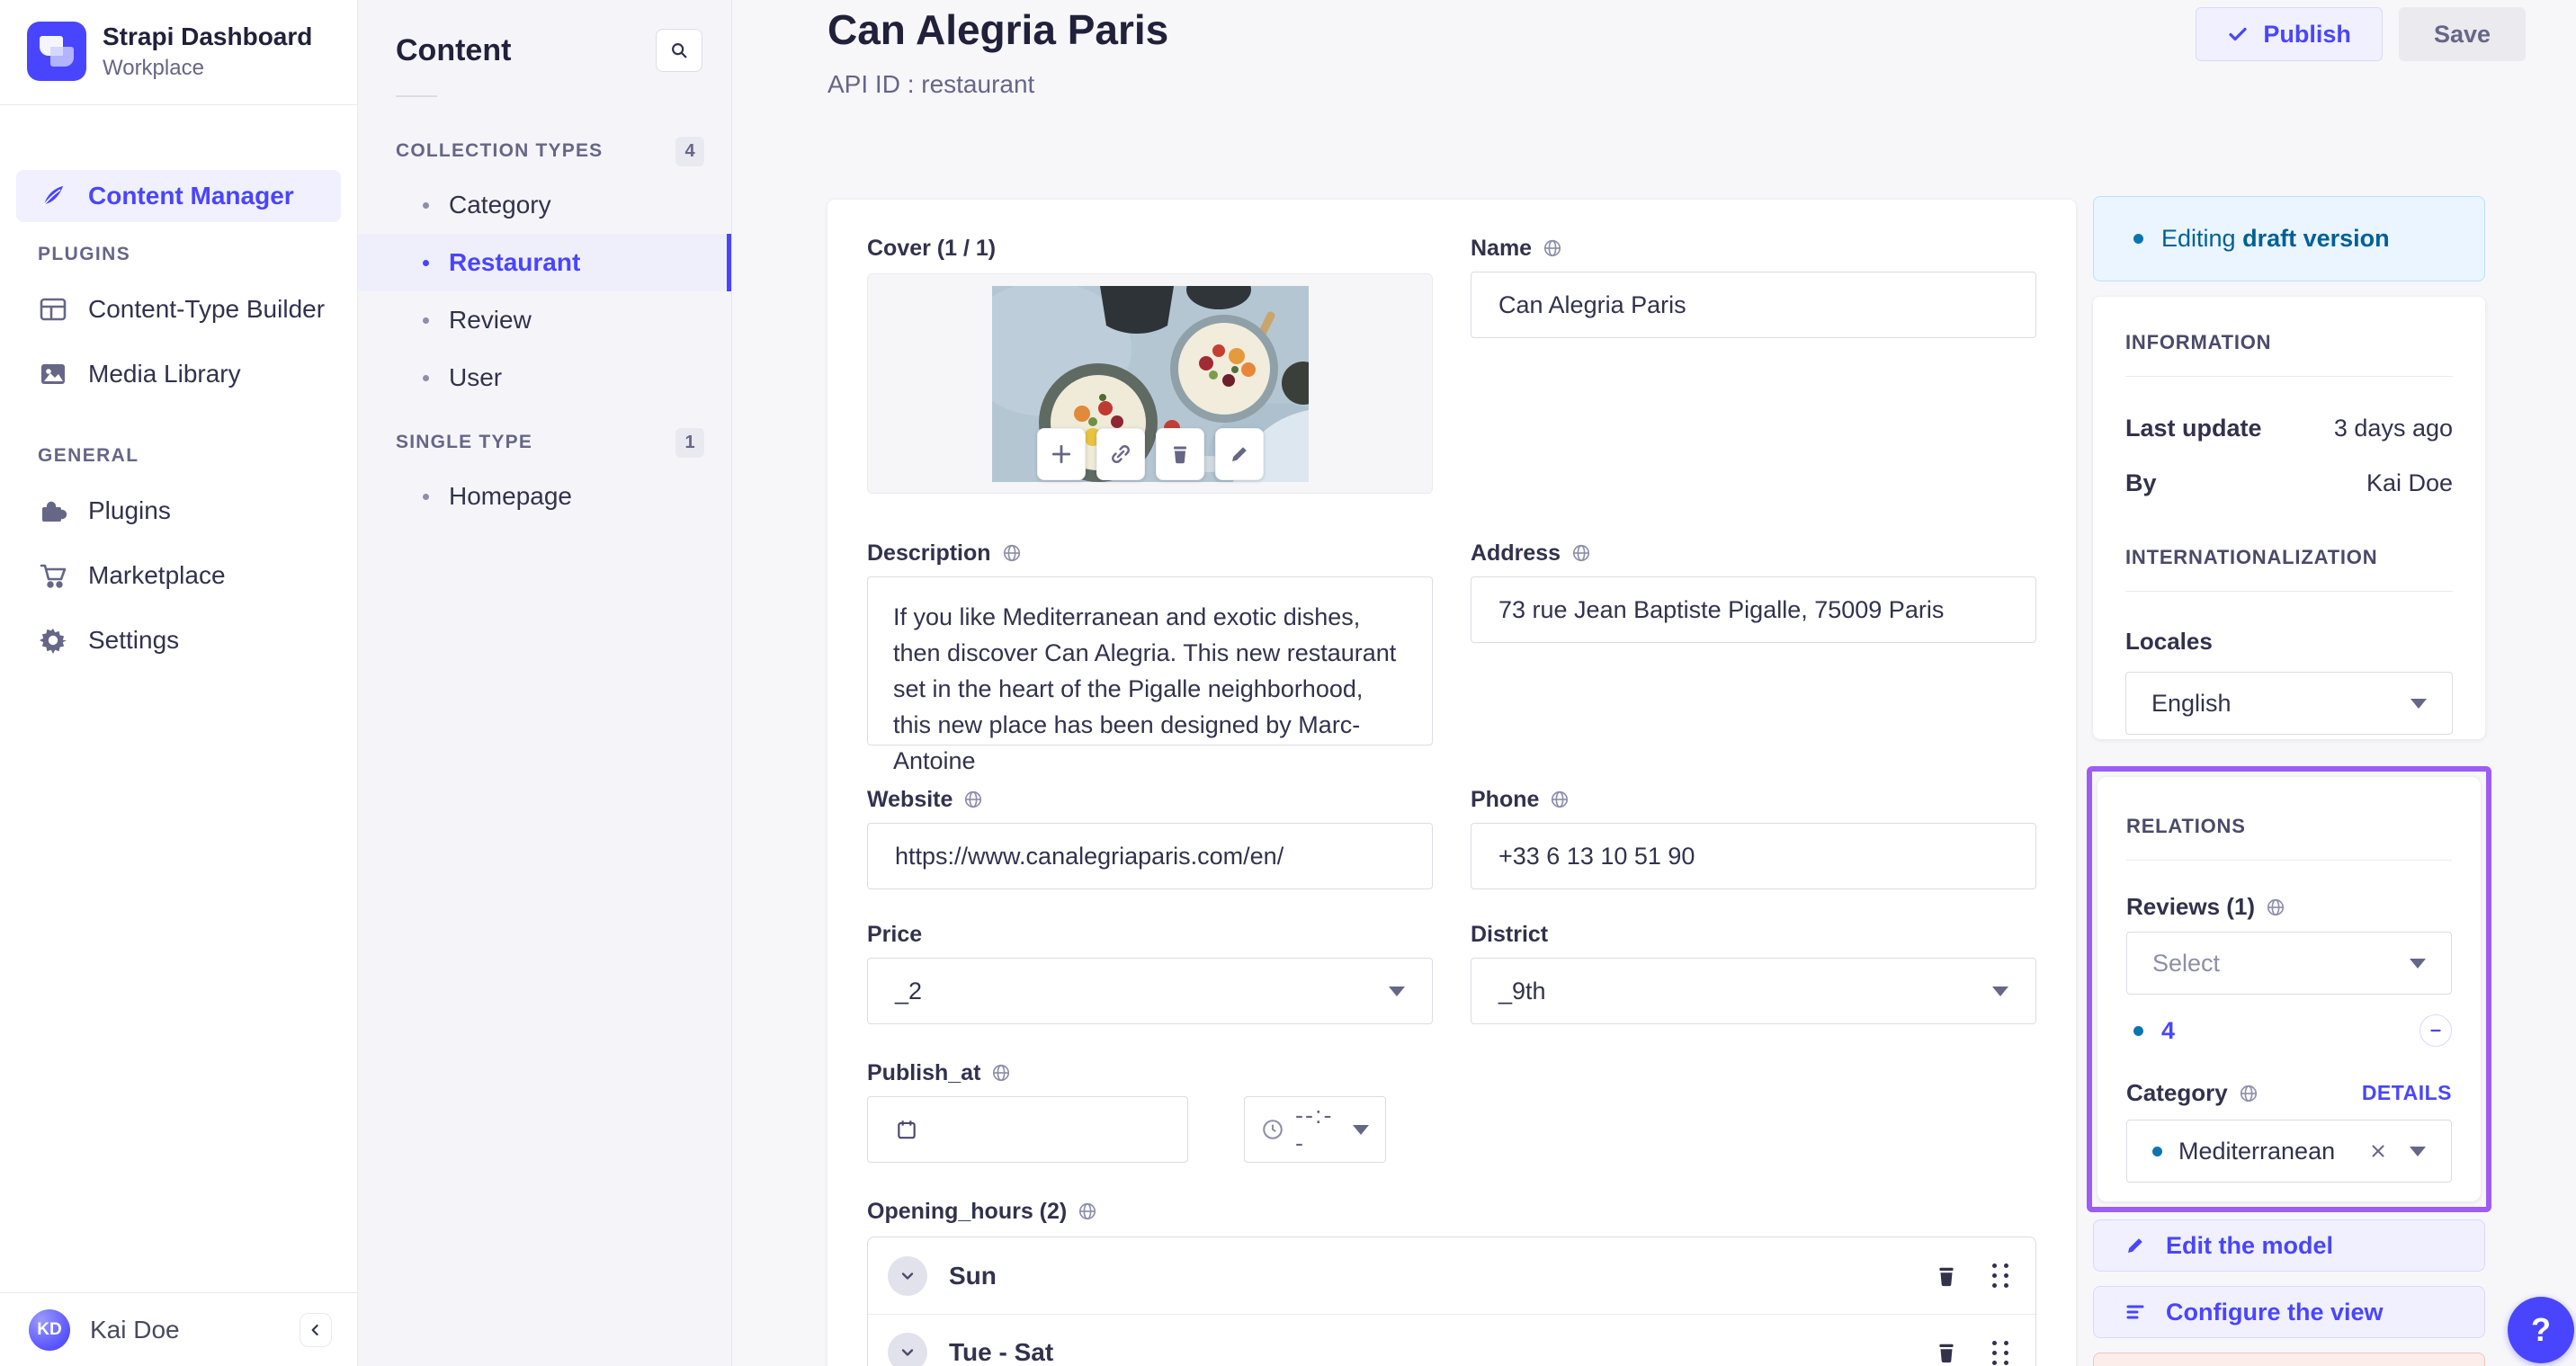 This screenshot has width=2576, height=1366. I want to click on collapse-sidebar-button, so click(316, 1330).